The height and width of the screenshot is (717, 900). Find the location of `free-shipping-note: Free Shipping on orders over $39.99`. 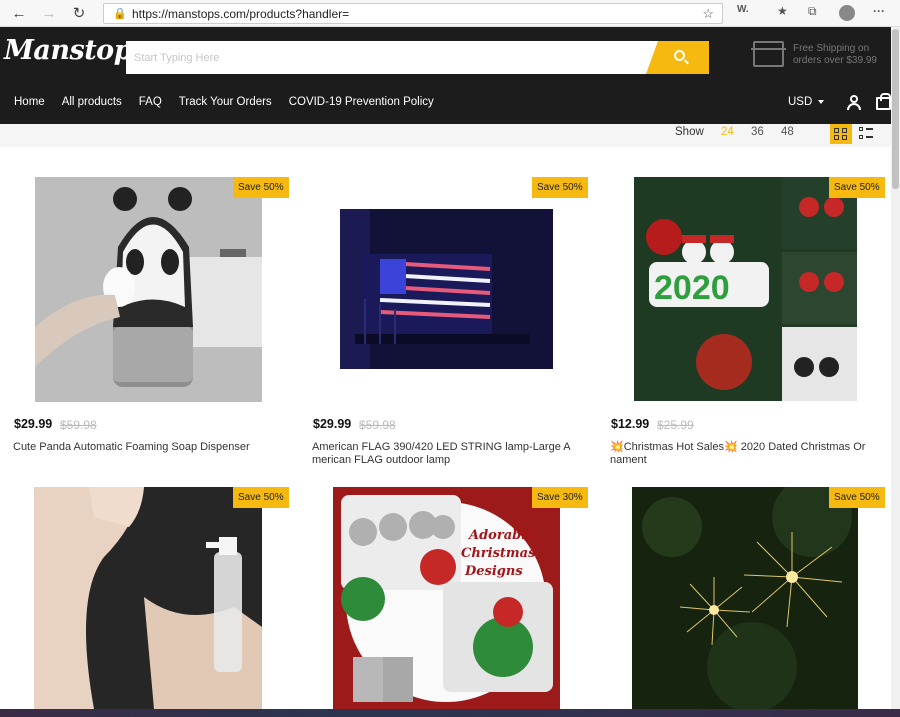

free-shipping-note: Free Shipping on orders over $39.99 is located at coordinates (835, 55).